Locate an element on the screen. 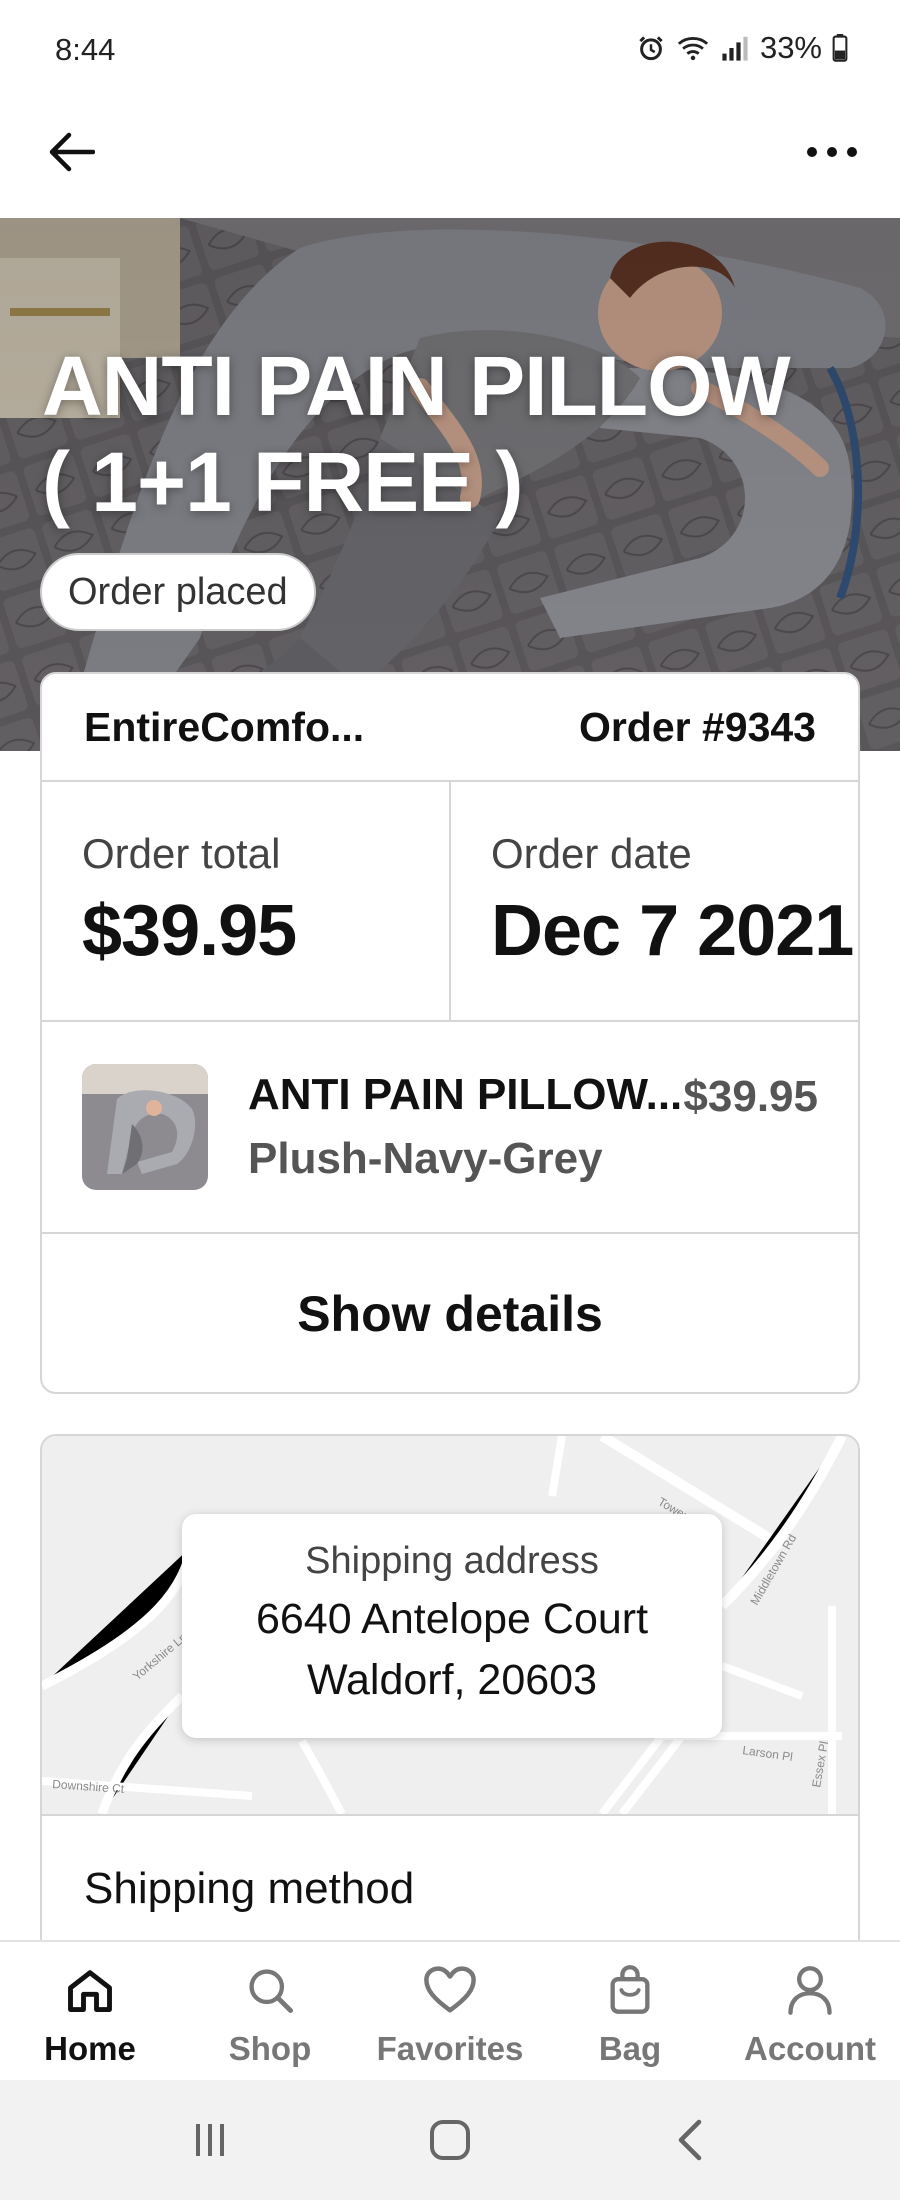  back-system-button is located at coordinates (690, 2140).